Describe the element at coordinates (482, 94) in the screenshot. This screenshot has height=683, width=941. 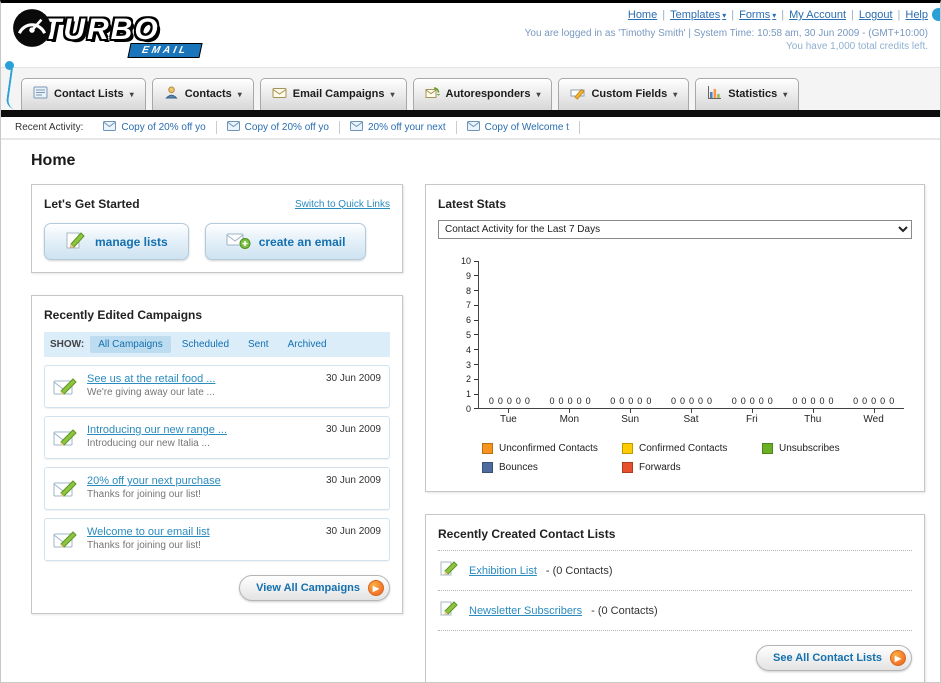
I see `nav-tab-autoresponders: Autoresponders ▾` at that location.